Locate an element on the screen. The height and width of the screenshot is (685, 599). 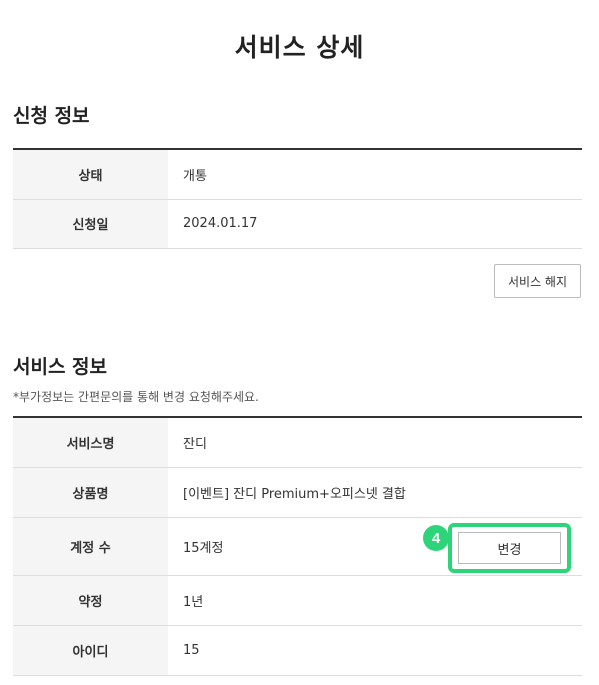
service-name-label: 서비스명 is located at coordinates (90, 442).